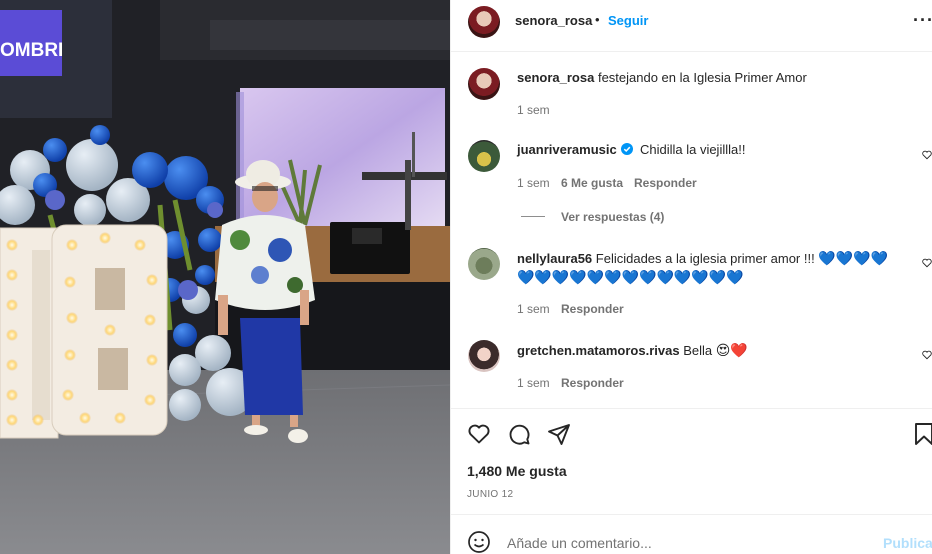  Describe the element at coordinates (628, 20) in the screenshot. I see `follow-button: Seguir` at that location.